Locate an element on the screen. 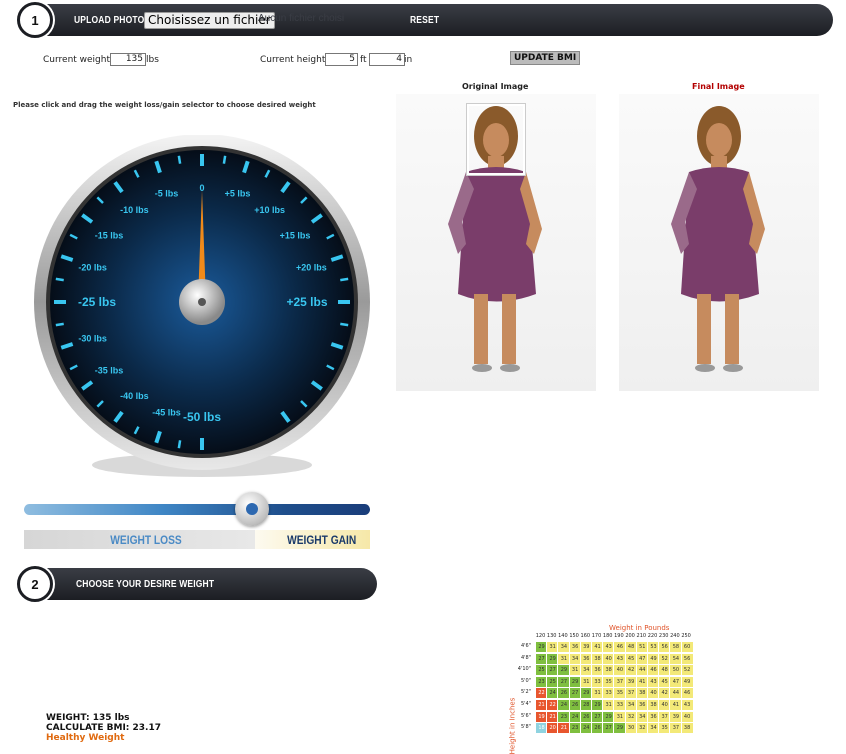 The image size is (846, 754). gauge-label: -35 lbs is located at coordinates (109, 371).